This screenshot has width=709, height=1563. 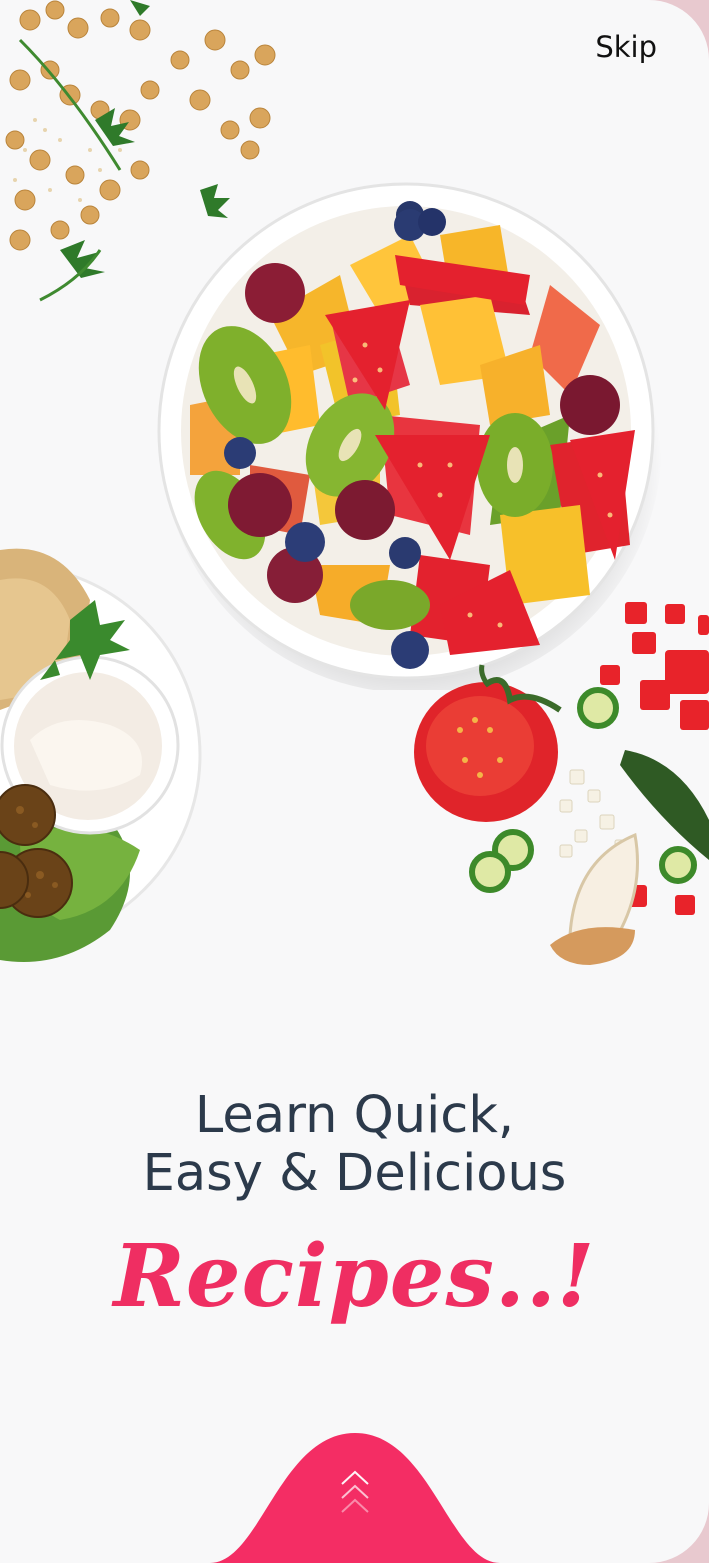 What do you see at coordinates (355, 1494) in the screenshot?
I see `chevron-up-icon` at bounding box center [355, 1494].